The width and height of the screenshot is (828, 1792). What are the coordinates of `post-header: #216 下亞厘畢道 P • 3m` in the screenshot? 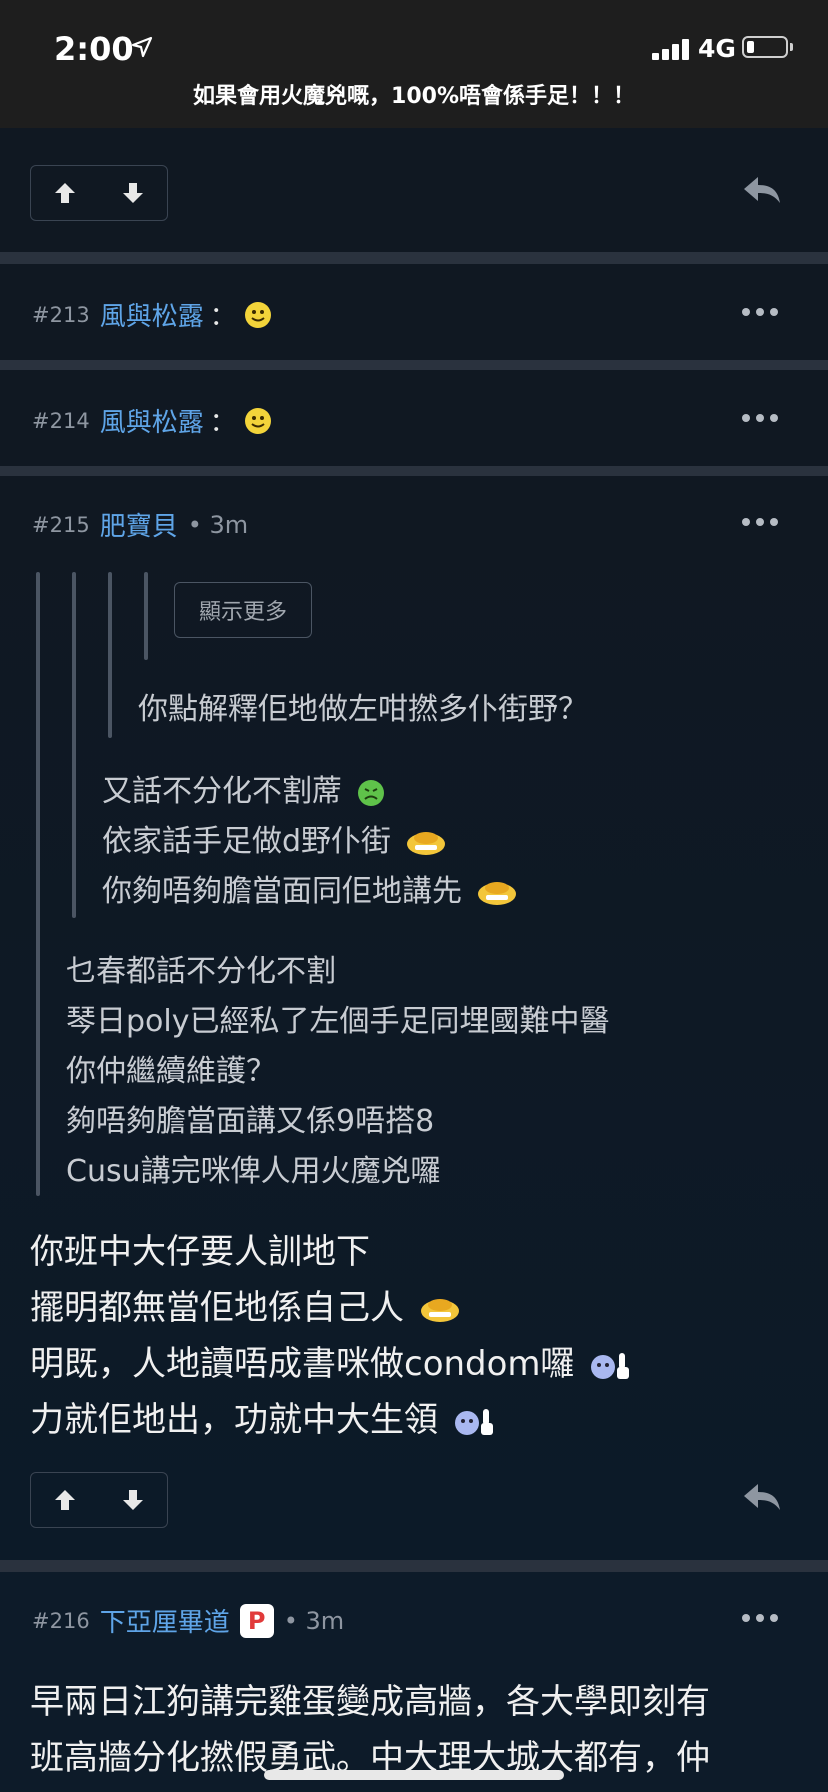 It's located at (188, 1620).